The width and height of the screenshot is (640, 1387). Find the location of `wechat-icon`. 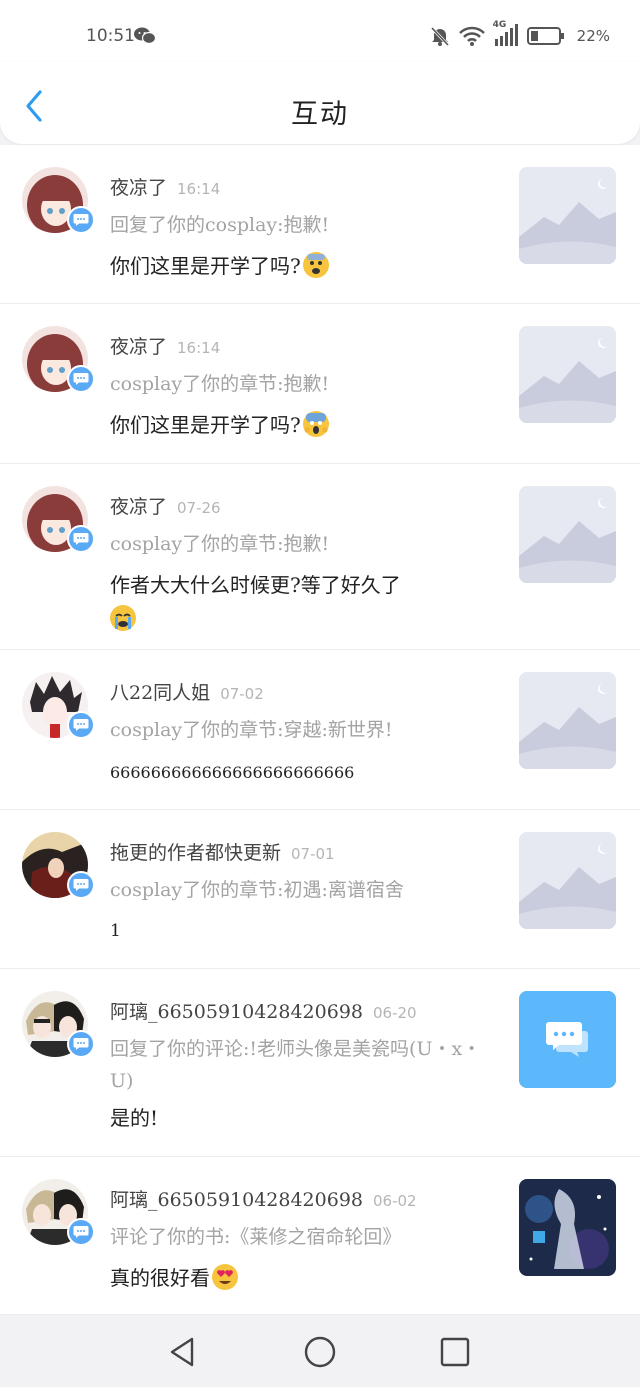

wechat-icon is located at coordinates (145, 36).